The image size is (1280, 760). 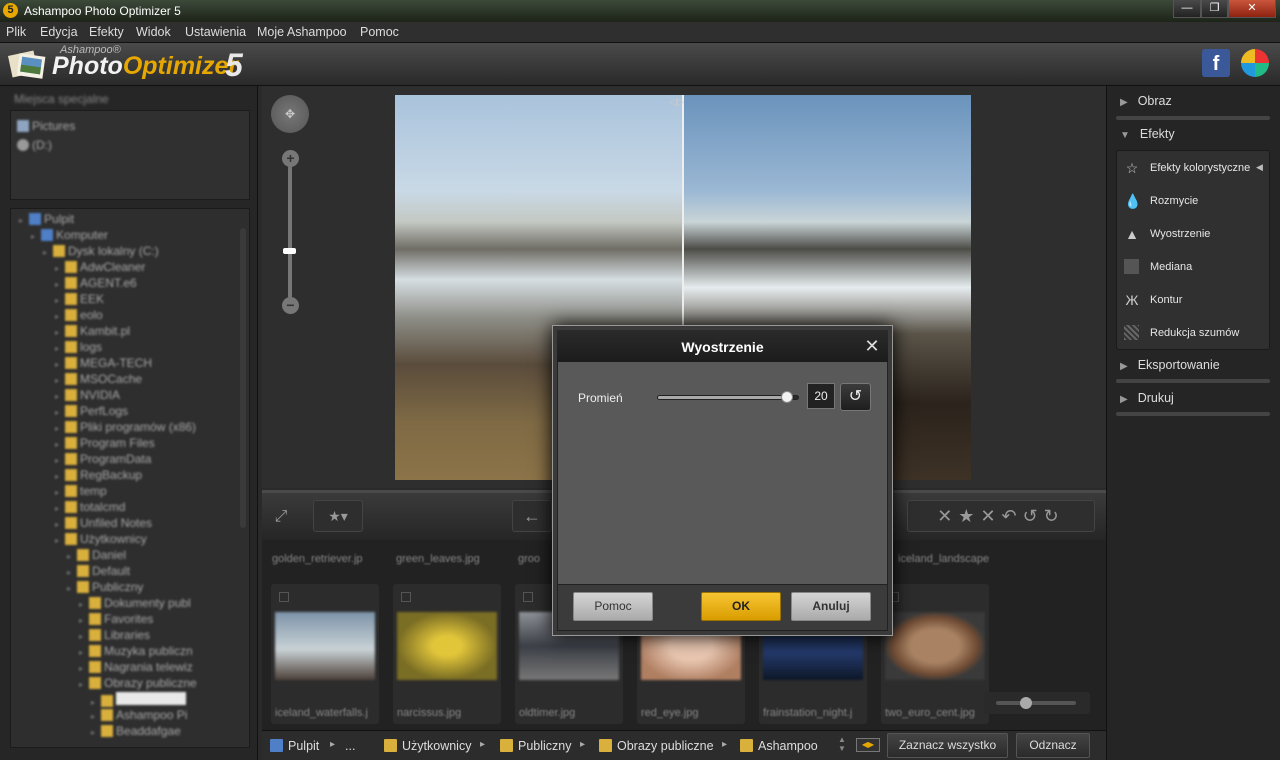 What do you see at coordinates (613, 606) in the screenshot?
I see `help-button: Pomoc` at bounding box center [613, 606].